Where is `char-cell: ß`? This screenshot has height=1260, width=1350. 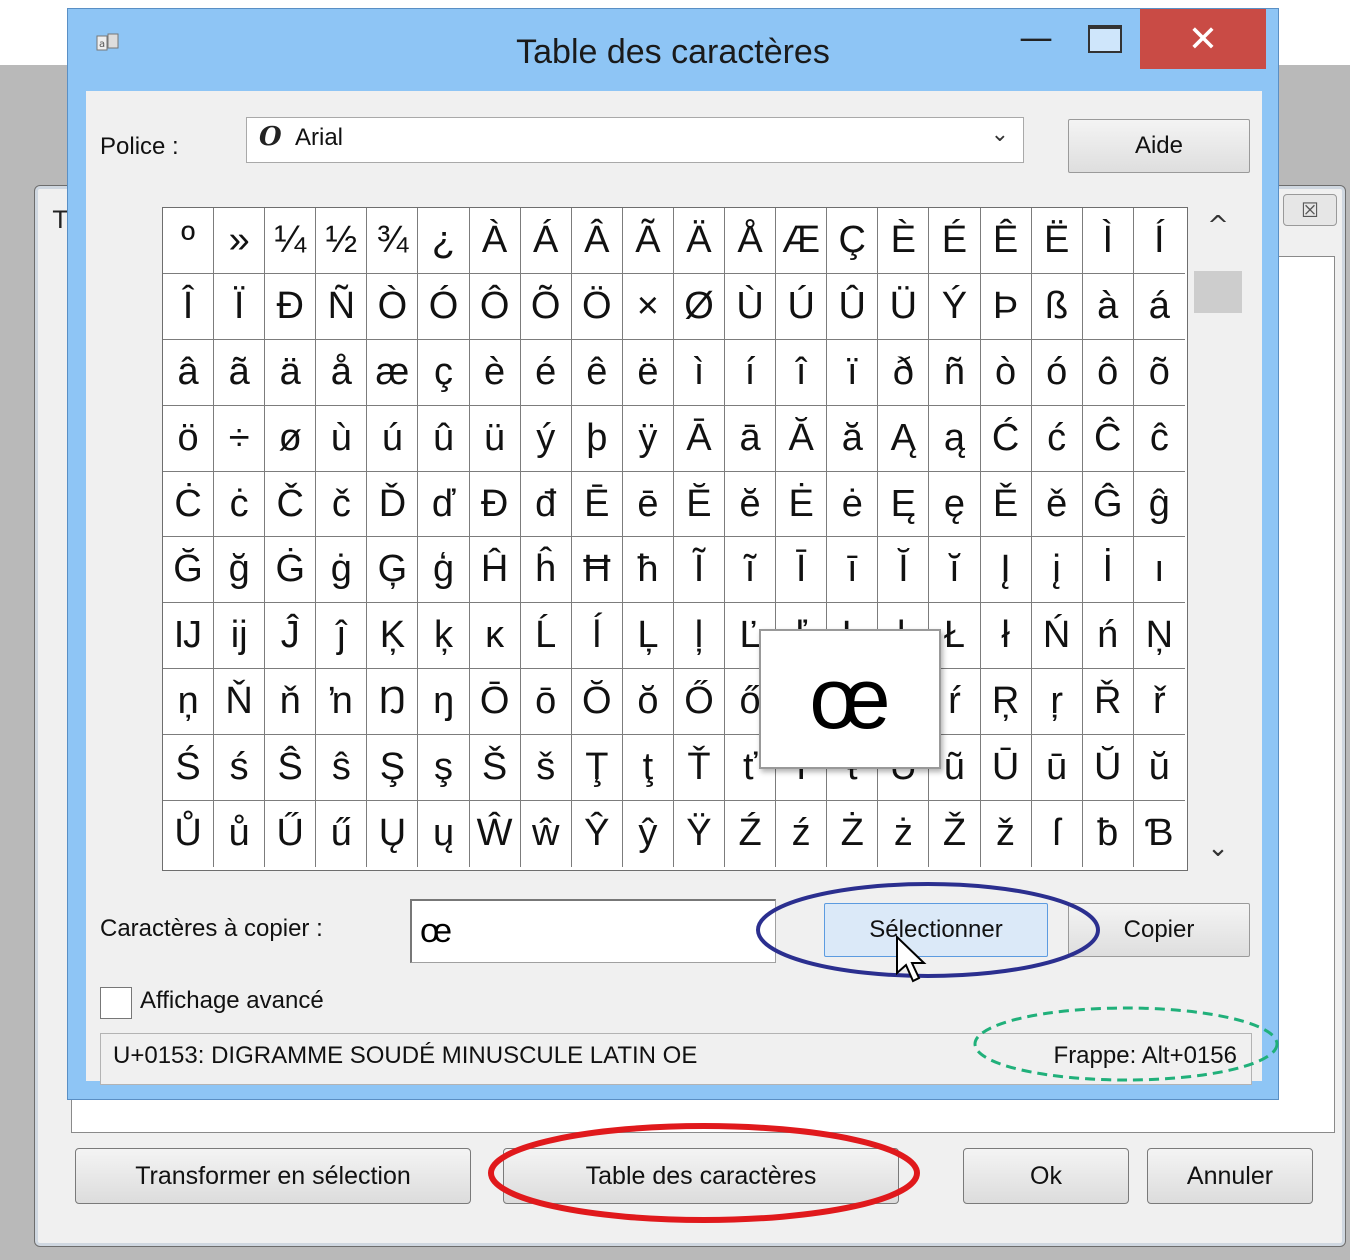 char-cell: ß is located at coordinates (1057, 306).